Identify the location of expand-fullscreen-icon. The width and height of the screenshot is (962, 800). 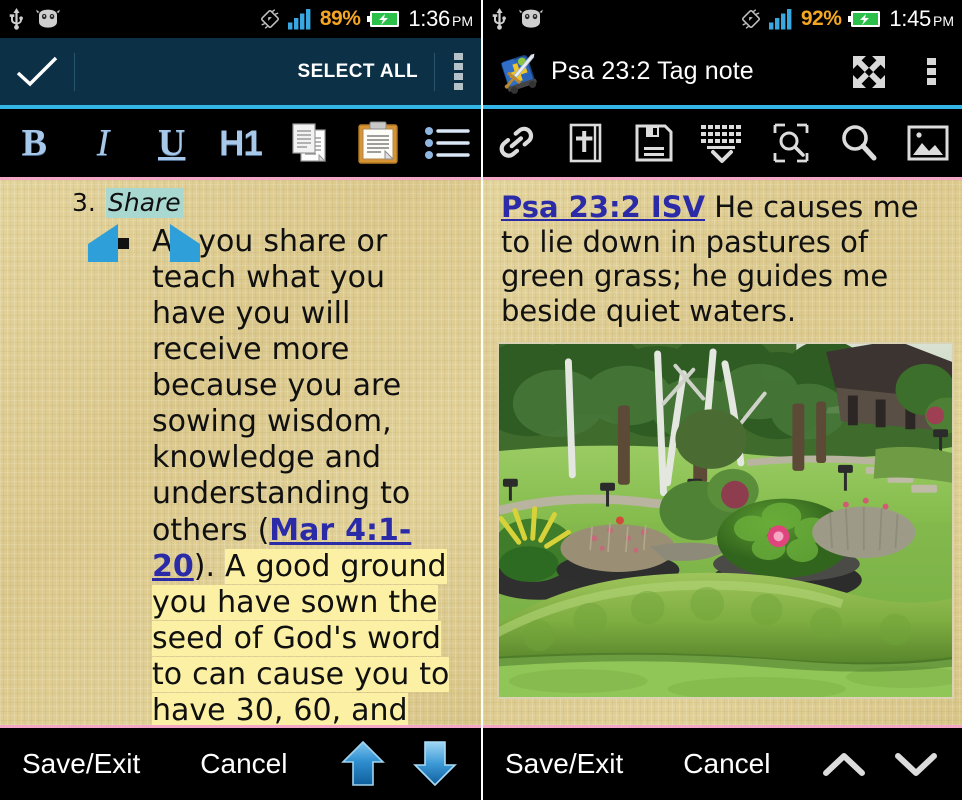
(869, 72).